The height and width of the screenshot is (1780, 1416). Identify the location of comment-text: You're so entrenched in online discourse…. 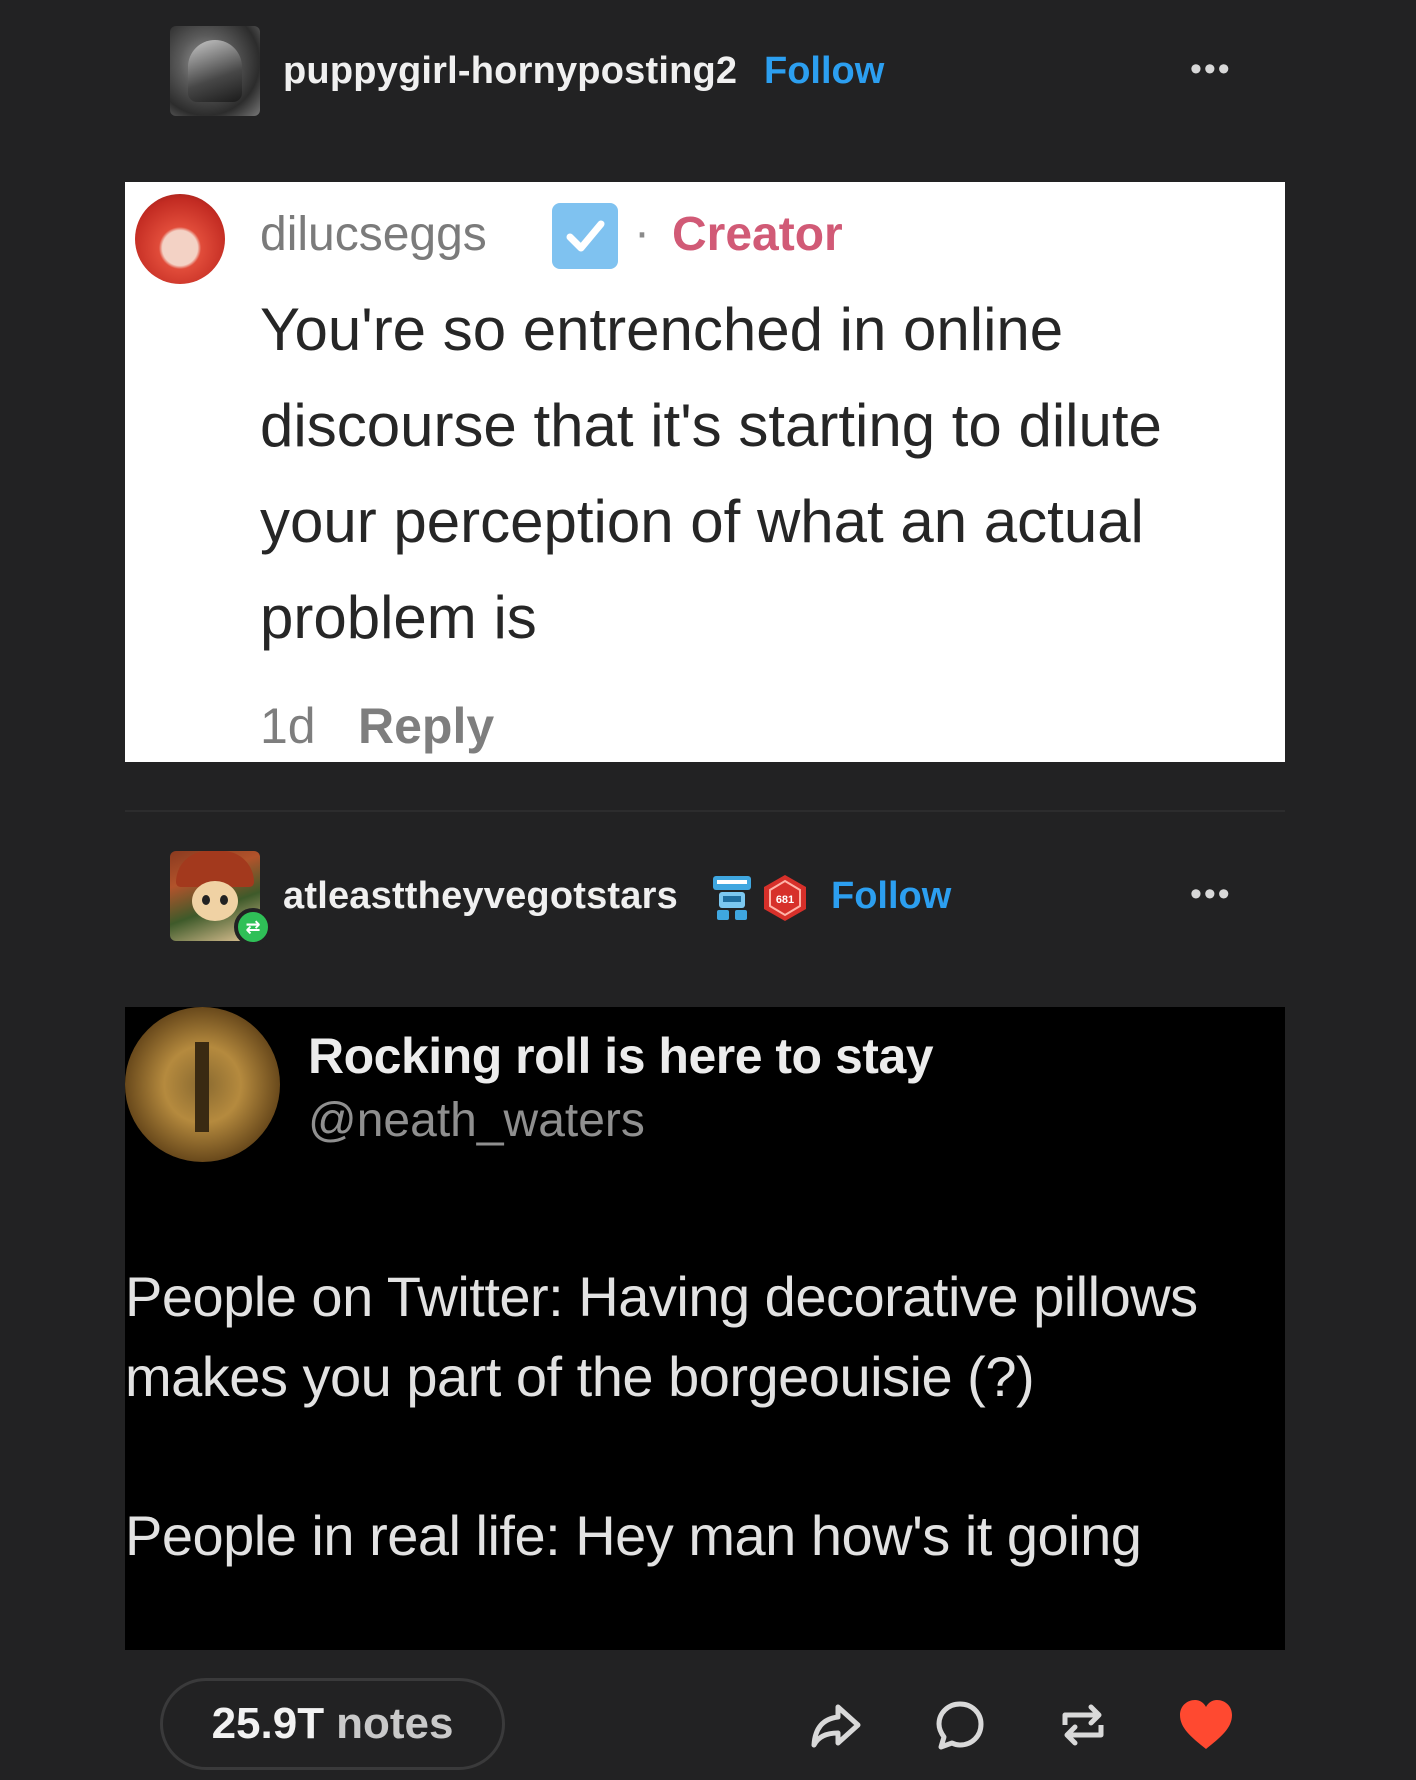
(711, 473).